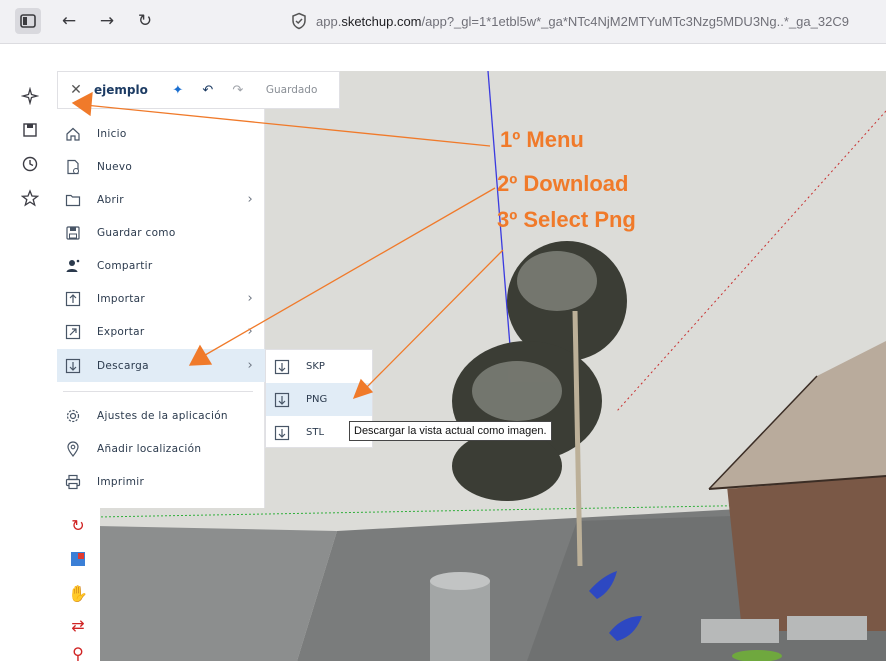  Describe the element at coordinates (30, 130) in the screenshot. I see `files-icon` at that location.